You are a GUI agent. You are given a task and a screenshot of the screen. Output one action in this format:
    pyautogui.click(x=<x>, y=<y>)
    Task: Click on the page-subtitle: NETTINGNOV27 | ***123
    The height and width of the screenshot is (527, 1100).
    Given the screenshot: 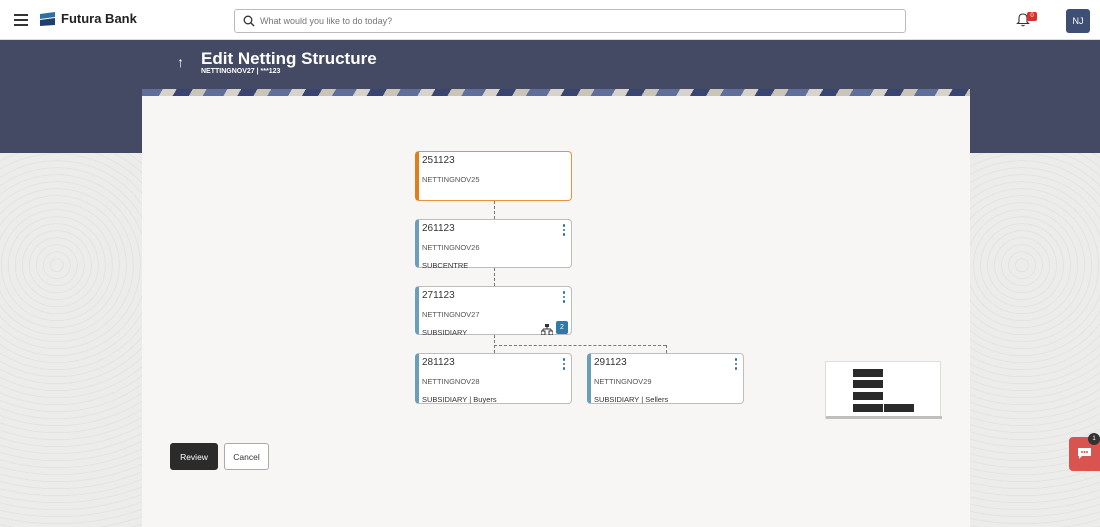 What is the action you would take?
    pyautogui.click(x=241, y=71)
    